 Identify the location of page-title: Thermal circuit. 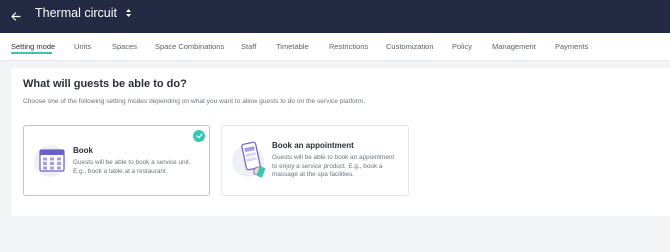
(76, 13).